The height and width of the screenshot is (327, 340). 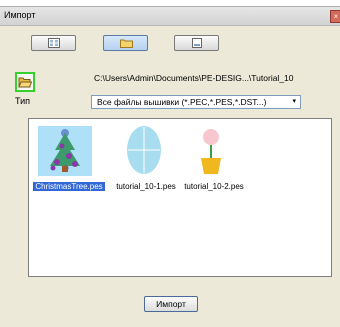 I want to click on folder-icon, so click(x=126, y=43).